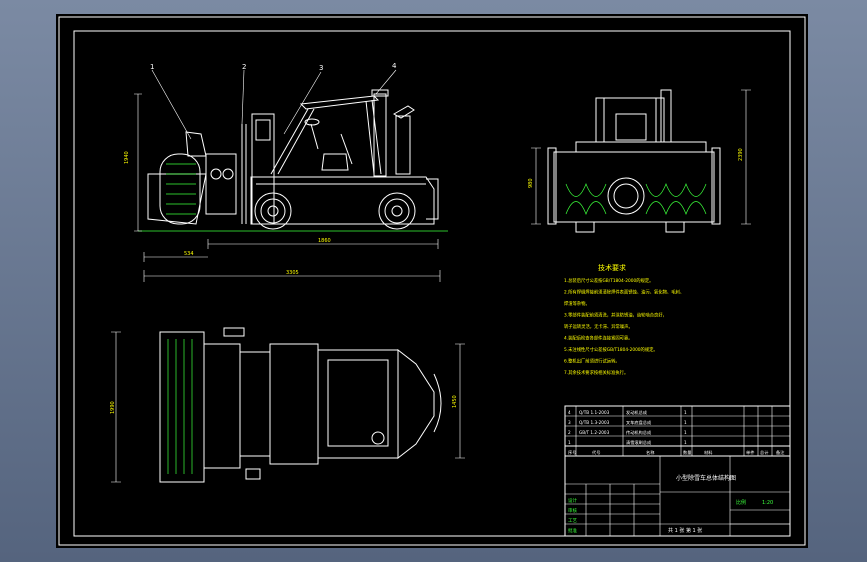 Image resolution: width=867 pixels, height=562 pixels. I want to click on callout-2: 2, so click(244, 67).